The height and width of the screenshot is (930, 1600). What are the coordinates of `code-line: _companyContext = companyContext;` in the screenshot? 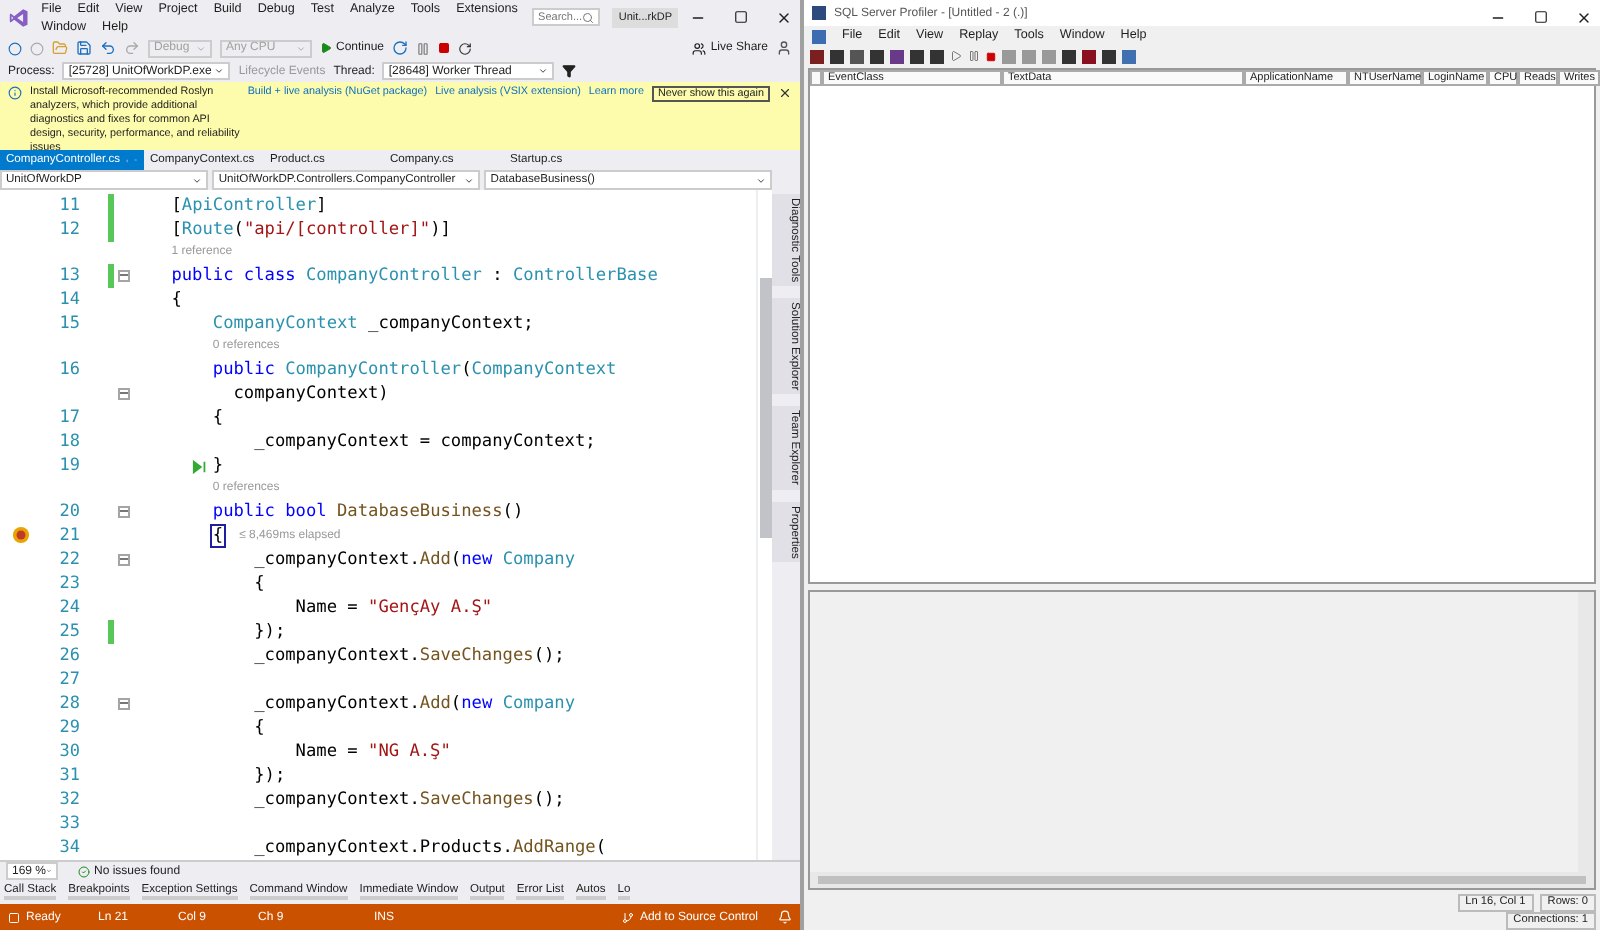 It's located at (425, 441).